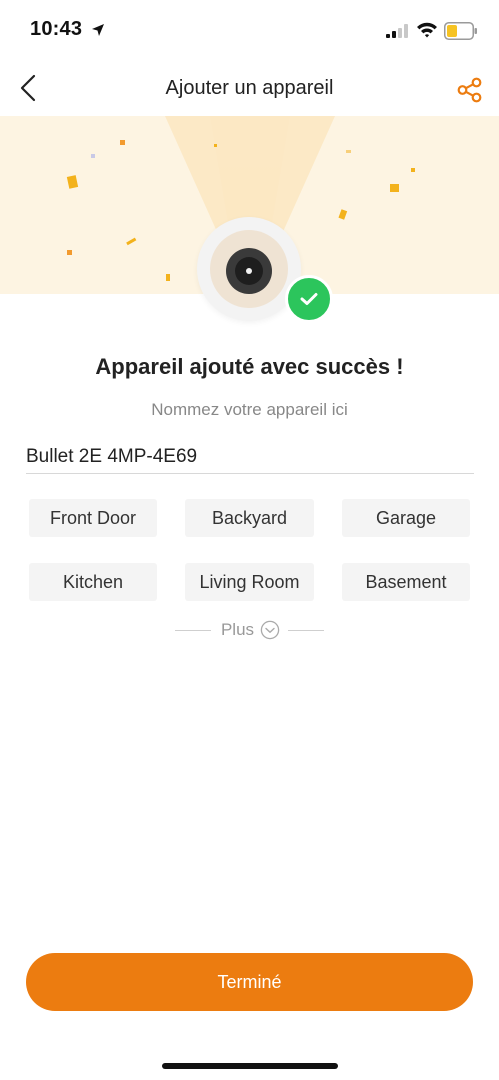  I want to click on home-indicator, so click(250, 1066).